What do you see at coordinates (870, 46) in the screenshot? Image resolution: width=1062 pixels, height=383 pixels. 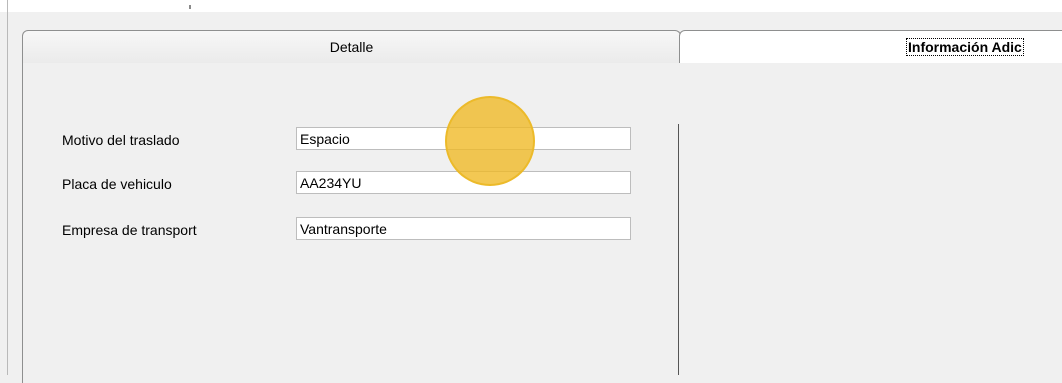 I see `tab-informacion-adicional: Información Adic` at bounding box center [870, 46].